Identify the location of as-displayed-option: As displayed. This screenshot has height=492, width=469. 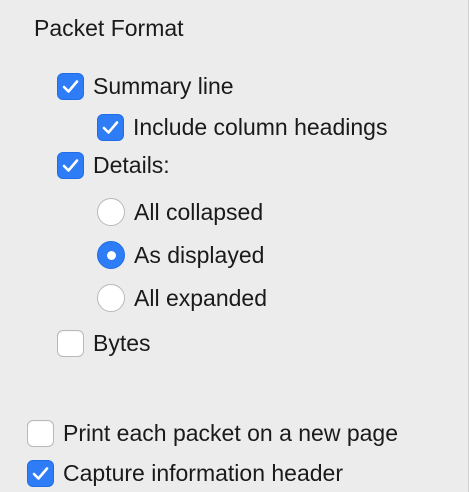
(180, 255).